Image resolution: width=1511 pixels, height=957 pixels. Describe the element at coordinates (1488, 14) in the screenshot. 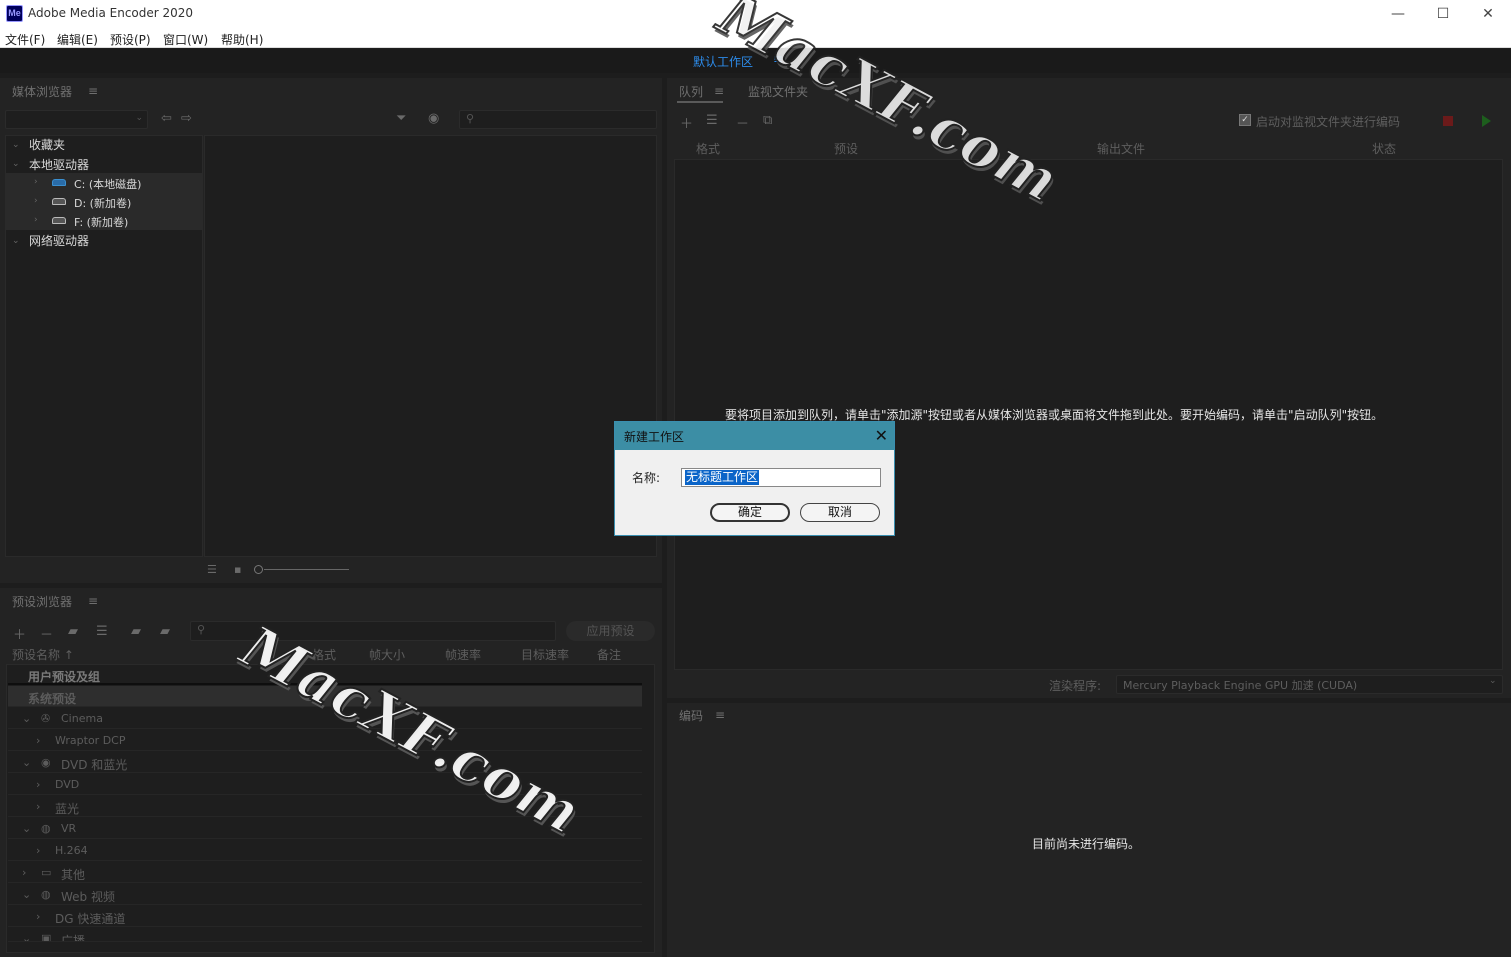

I see `close-button: ✕` at that location.